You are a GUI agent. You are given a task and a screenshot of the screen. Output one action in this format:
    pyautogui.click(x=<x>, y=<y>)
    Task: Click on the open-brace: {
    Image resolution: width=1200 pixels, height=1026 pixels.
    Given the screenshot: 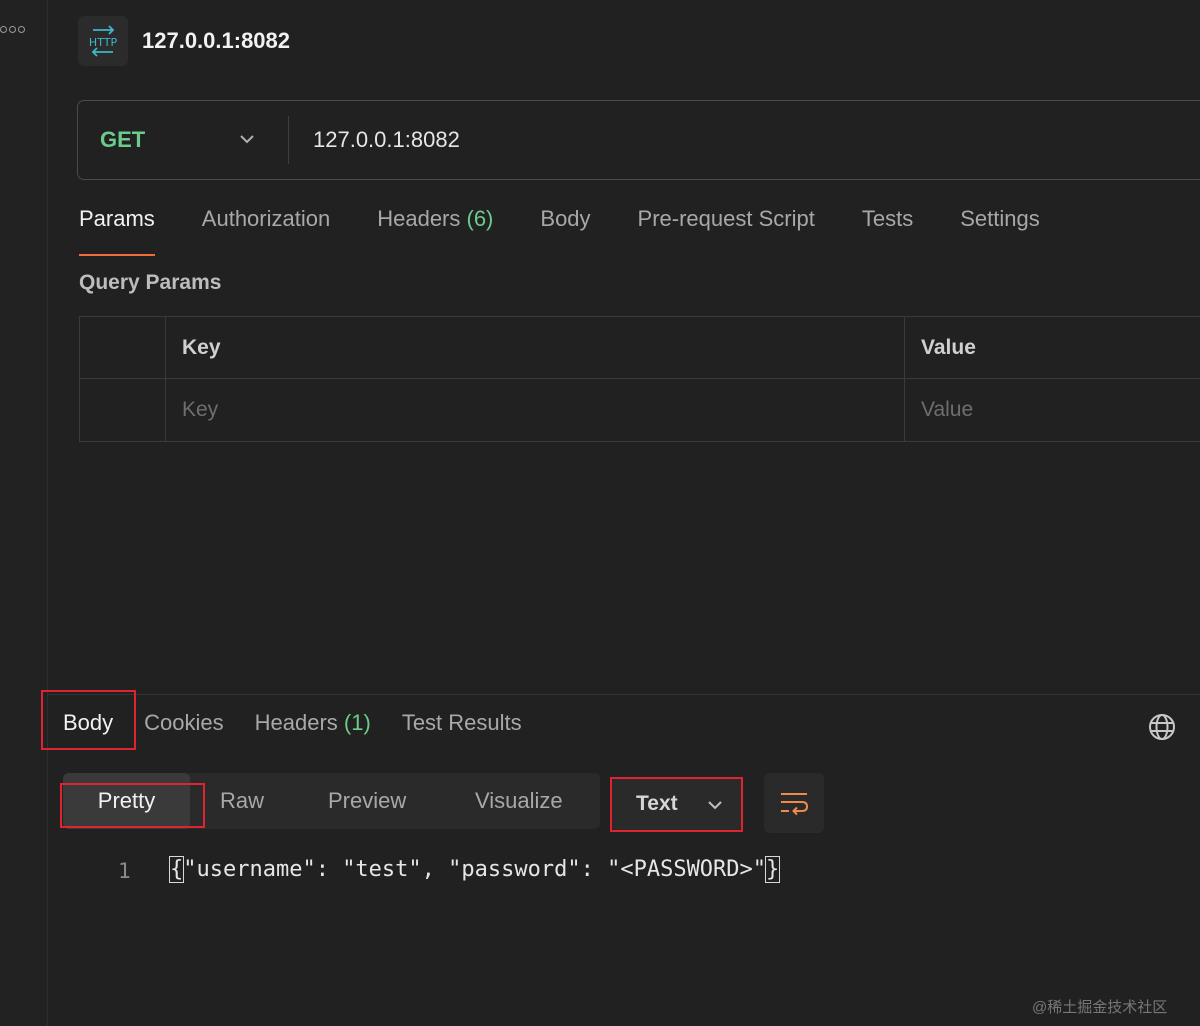 What is the action you would take?
    pyautogui.click(x=176, y=869)
    